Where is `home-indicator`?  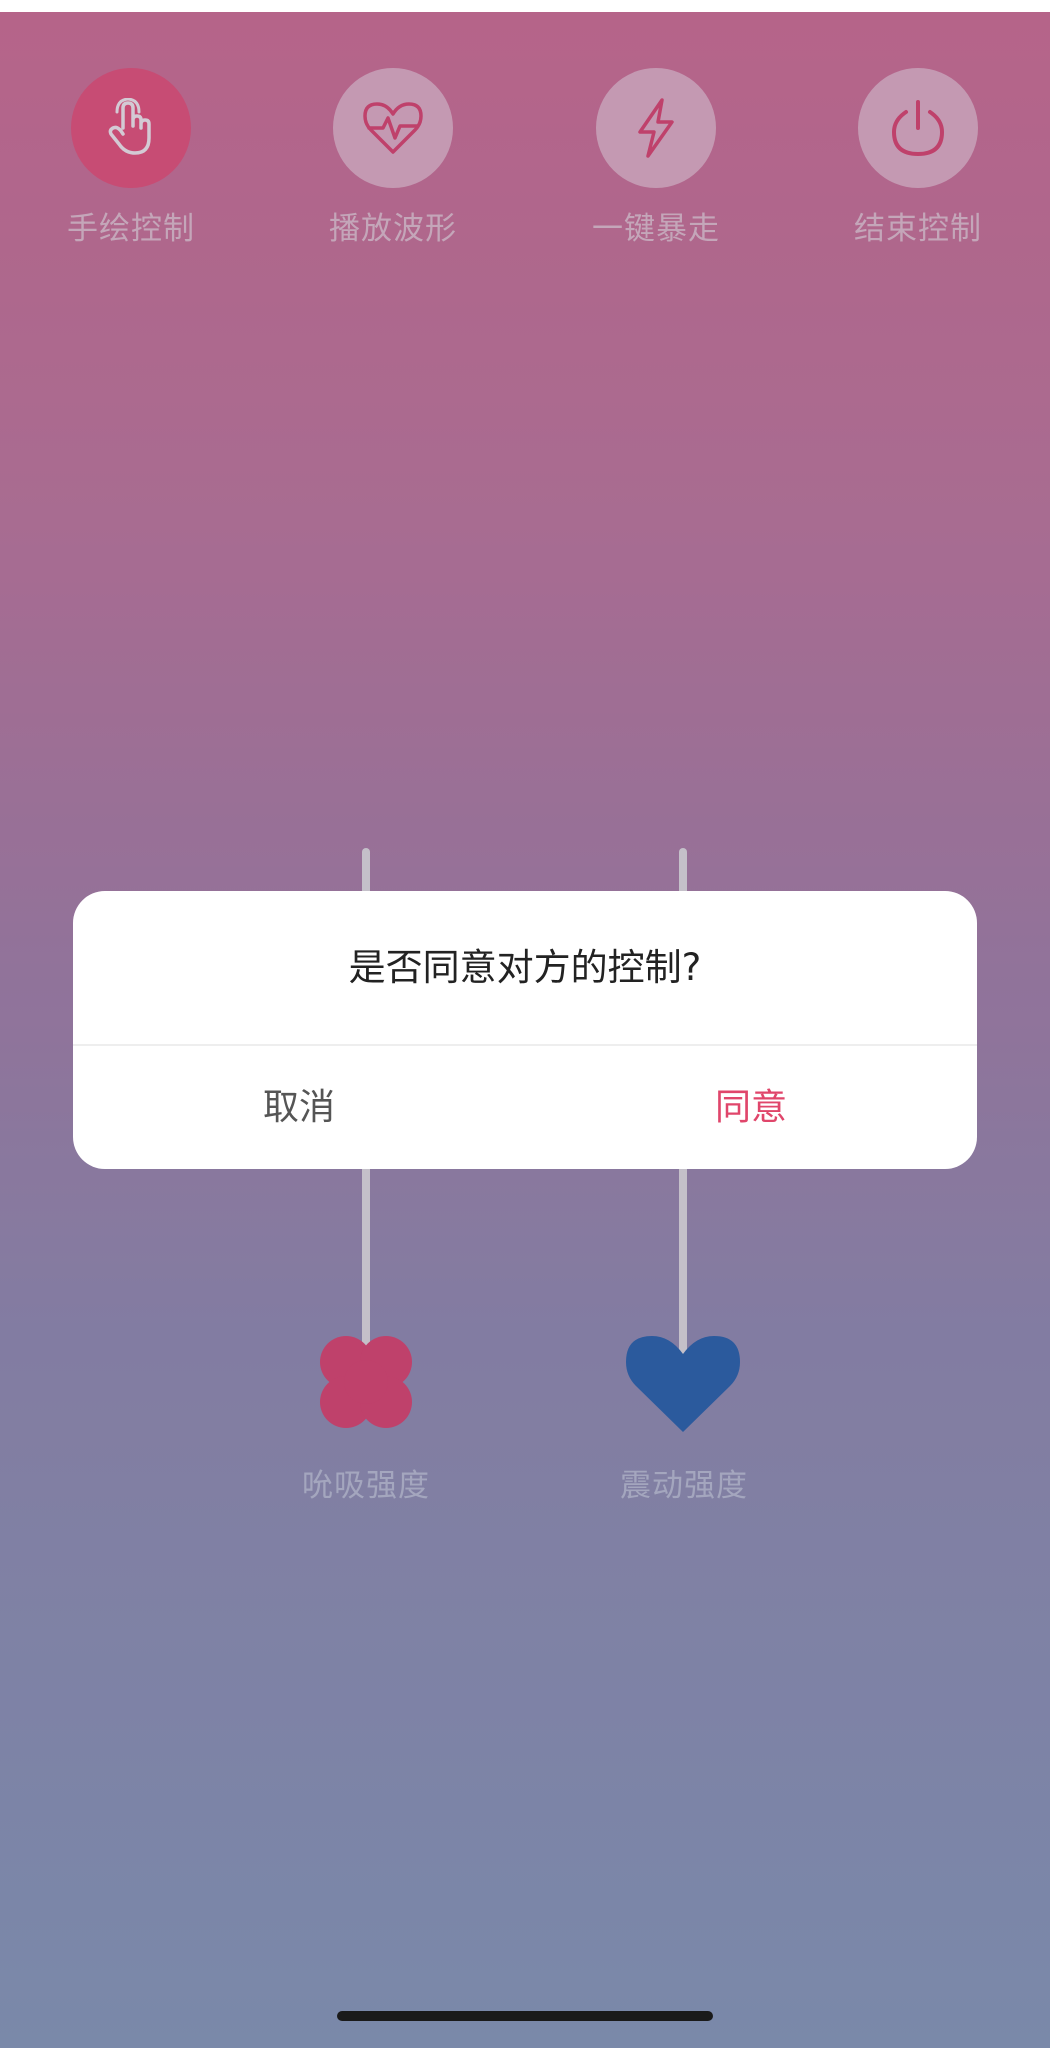 home-indicator is located at coordinates (525, 2016).